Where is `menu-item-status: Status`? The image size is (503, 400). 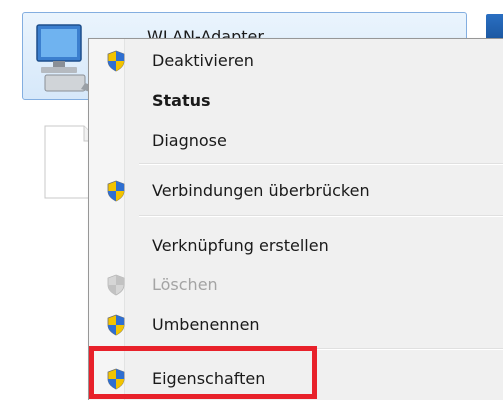
menu-item-status: Status is located at coordinates (296, 101).